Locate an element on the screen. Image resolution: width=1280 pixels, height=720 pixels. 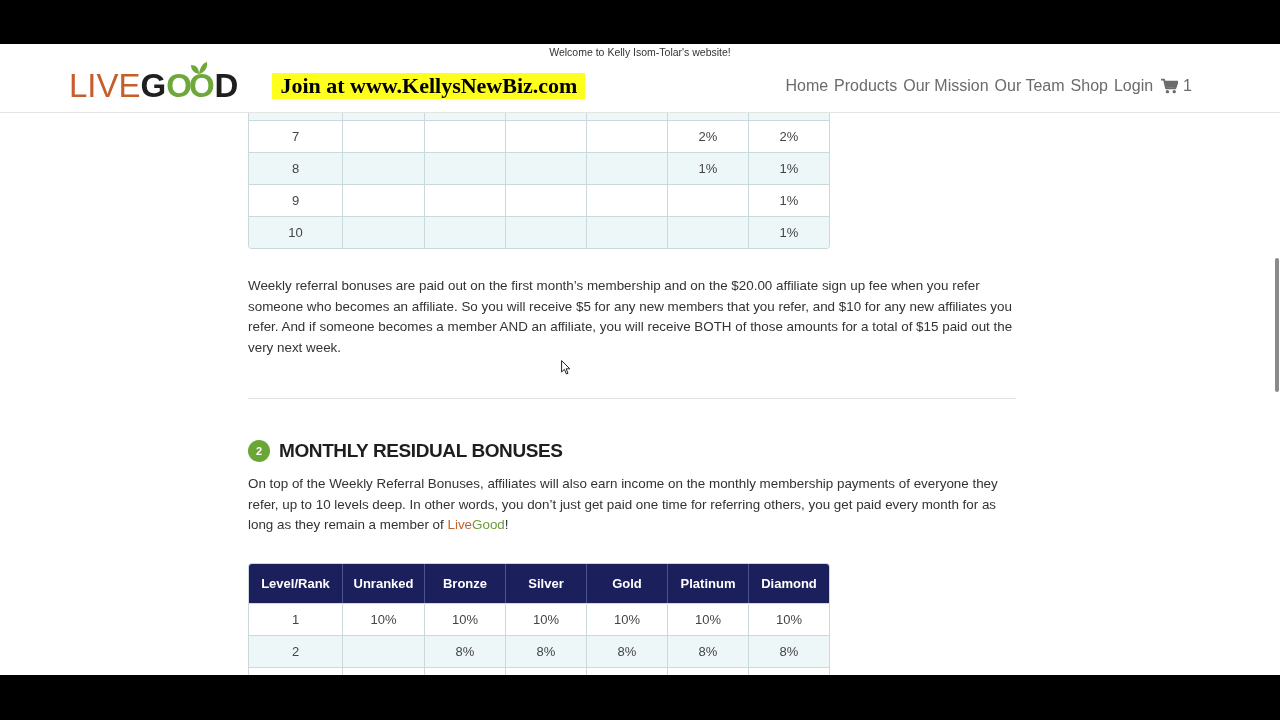
nav-link: Products is located at coordinates (866, 85).